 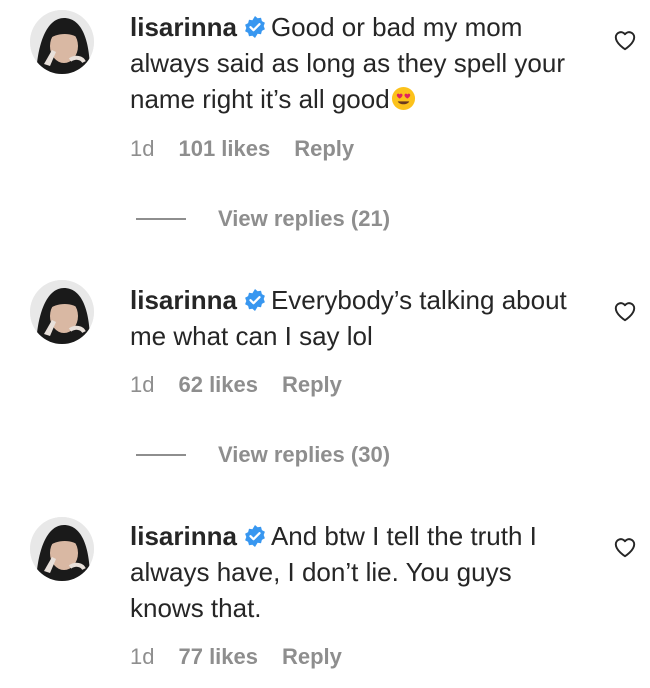 I want to click on comment-meta: 1d 62 likes Reply, so click(x=236, y=385).